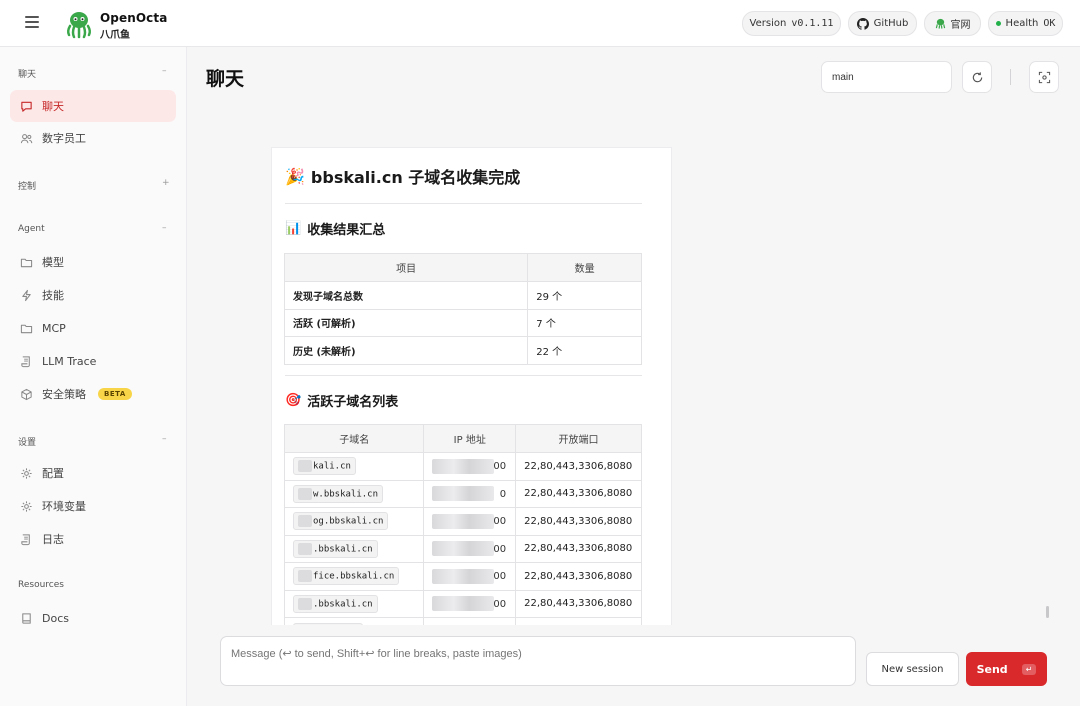  I want to click on collapse-settings-icon: –, so click(164, 439).